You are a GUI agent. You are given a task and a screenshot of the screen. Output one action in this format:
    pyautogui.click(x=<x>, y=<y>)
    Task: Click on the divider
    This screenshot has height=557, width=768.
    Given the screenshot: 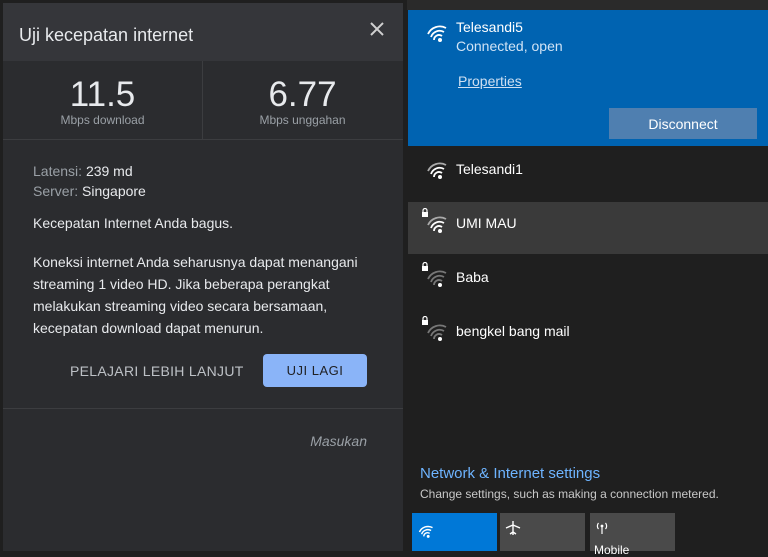 What is the action you would take?
    pyautogui.click(x=203, y=408)
    